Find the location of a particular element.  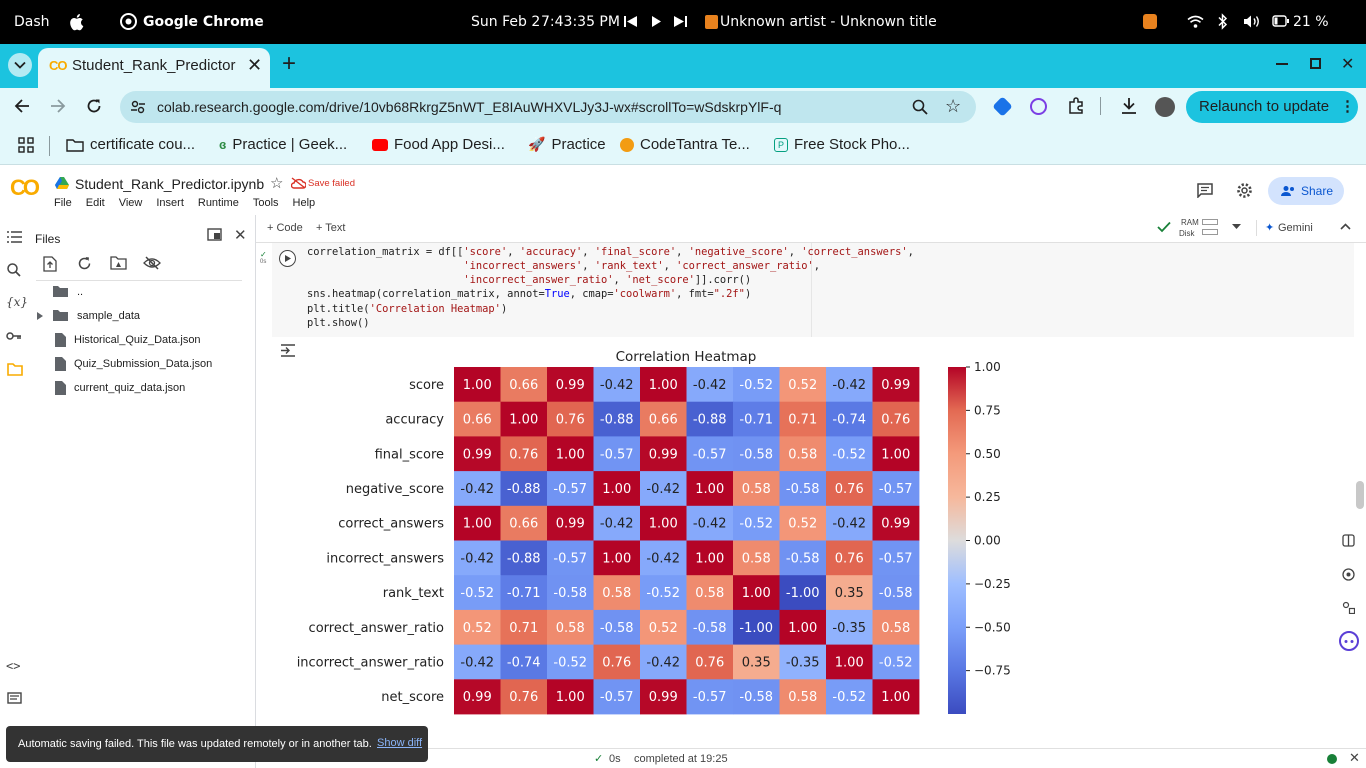

battery-percent: 21 % is located at coordinates (1311, 22).